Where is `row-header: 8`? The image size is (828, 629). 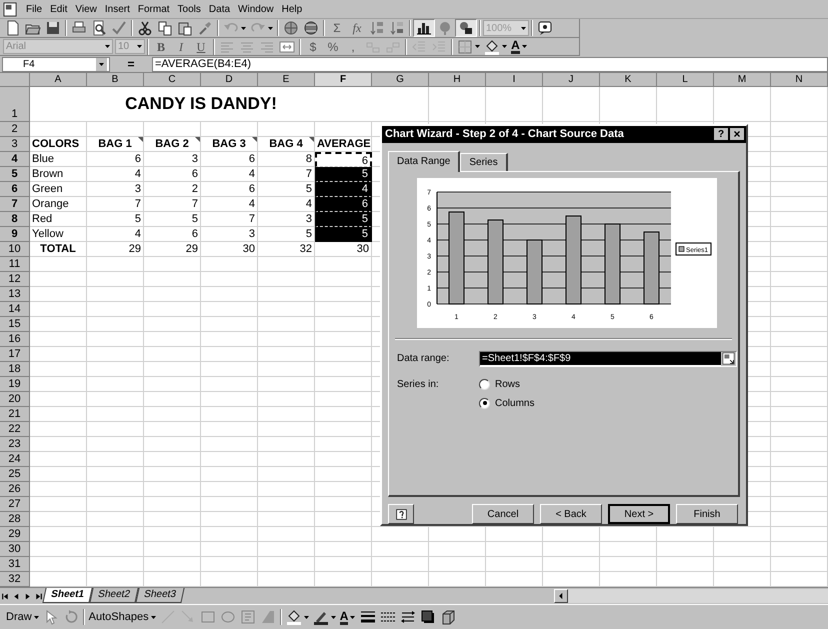 row-header: 8 is located at coordinates (15, 219).